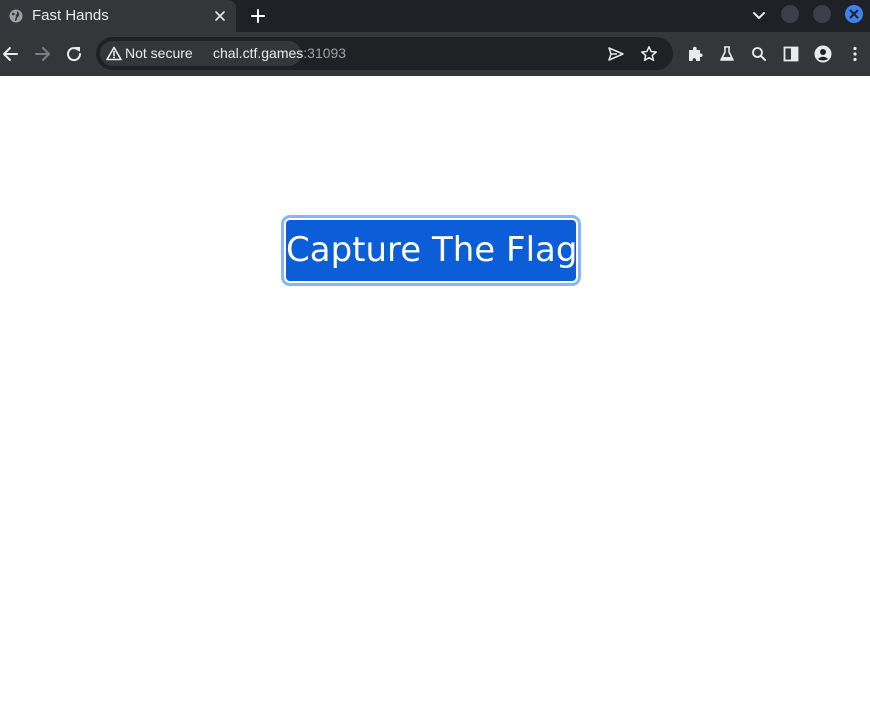 This screenshot has width=870, height=723. I want to click on browser-toolbar: Not secure chal.ctf.games:31093, so click(435, 54).